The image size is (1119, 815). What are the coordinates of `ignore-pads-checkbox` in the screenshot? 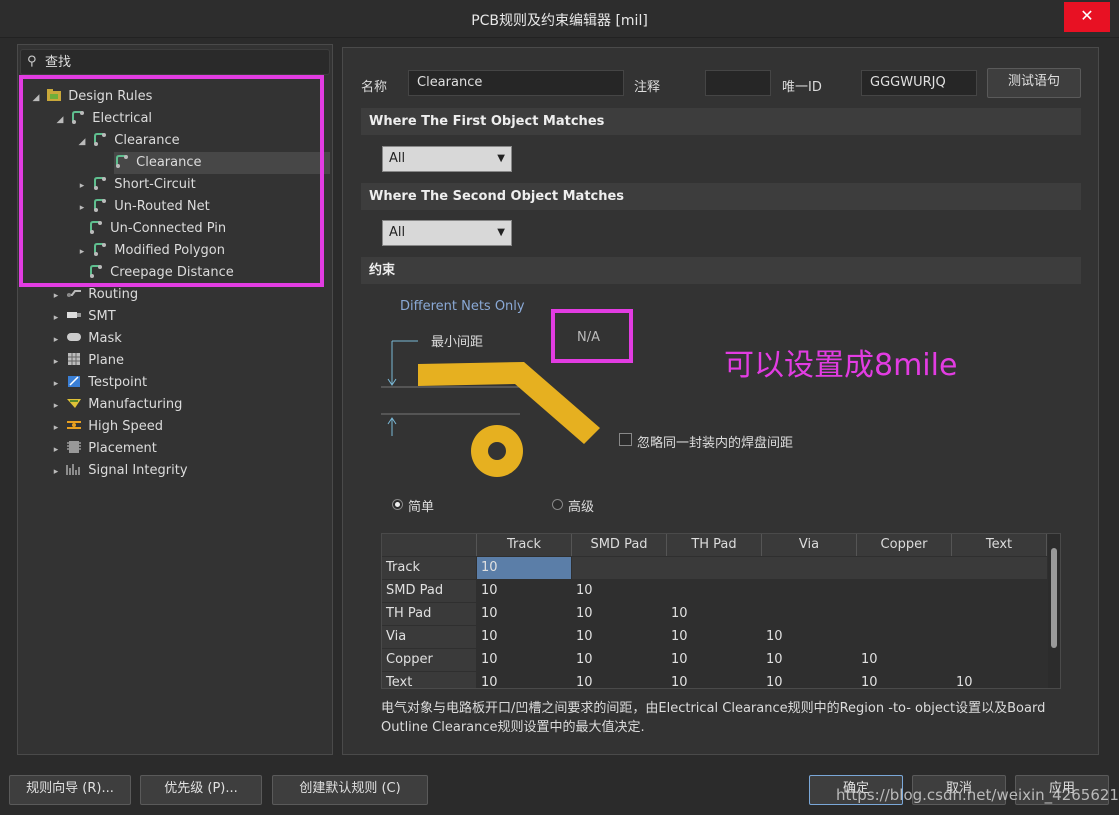 It's located at (625, 439).